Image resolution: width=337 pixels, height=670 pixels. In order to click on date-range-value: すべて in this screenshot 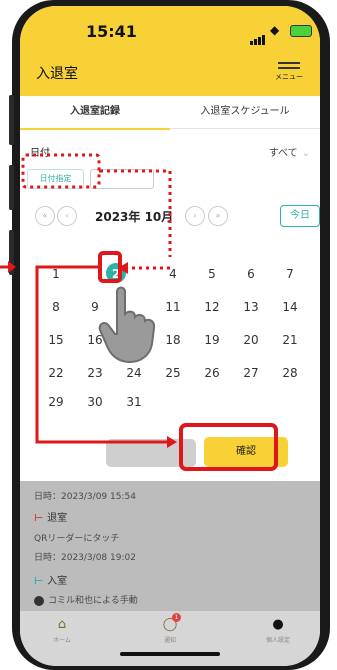, I will do `click(283, 153)`.